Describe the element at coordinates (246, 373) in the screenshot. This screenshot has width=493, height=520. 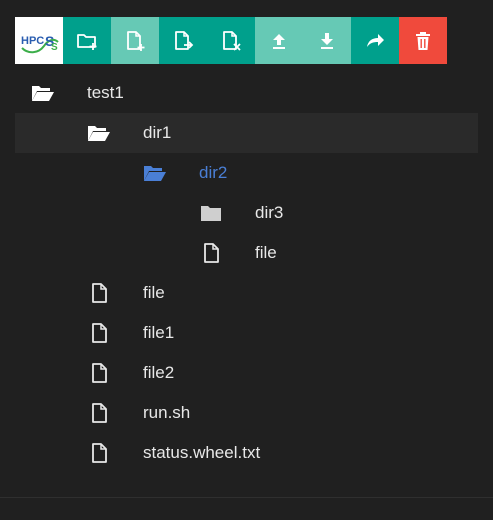
I see `tree-item-file2: file2` at that location.